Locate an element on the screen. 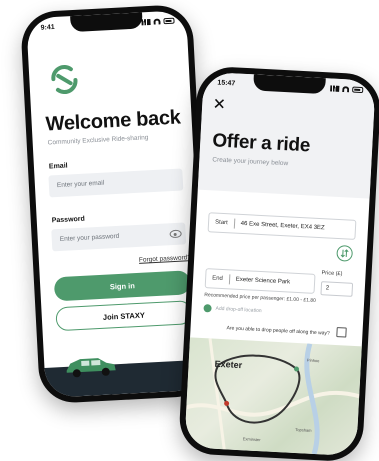  car-icon is located at coordinates (91, 368).